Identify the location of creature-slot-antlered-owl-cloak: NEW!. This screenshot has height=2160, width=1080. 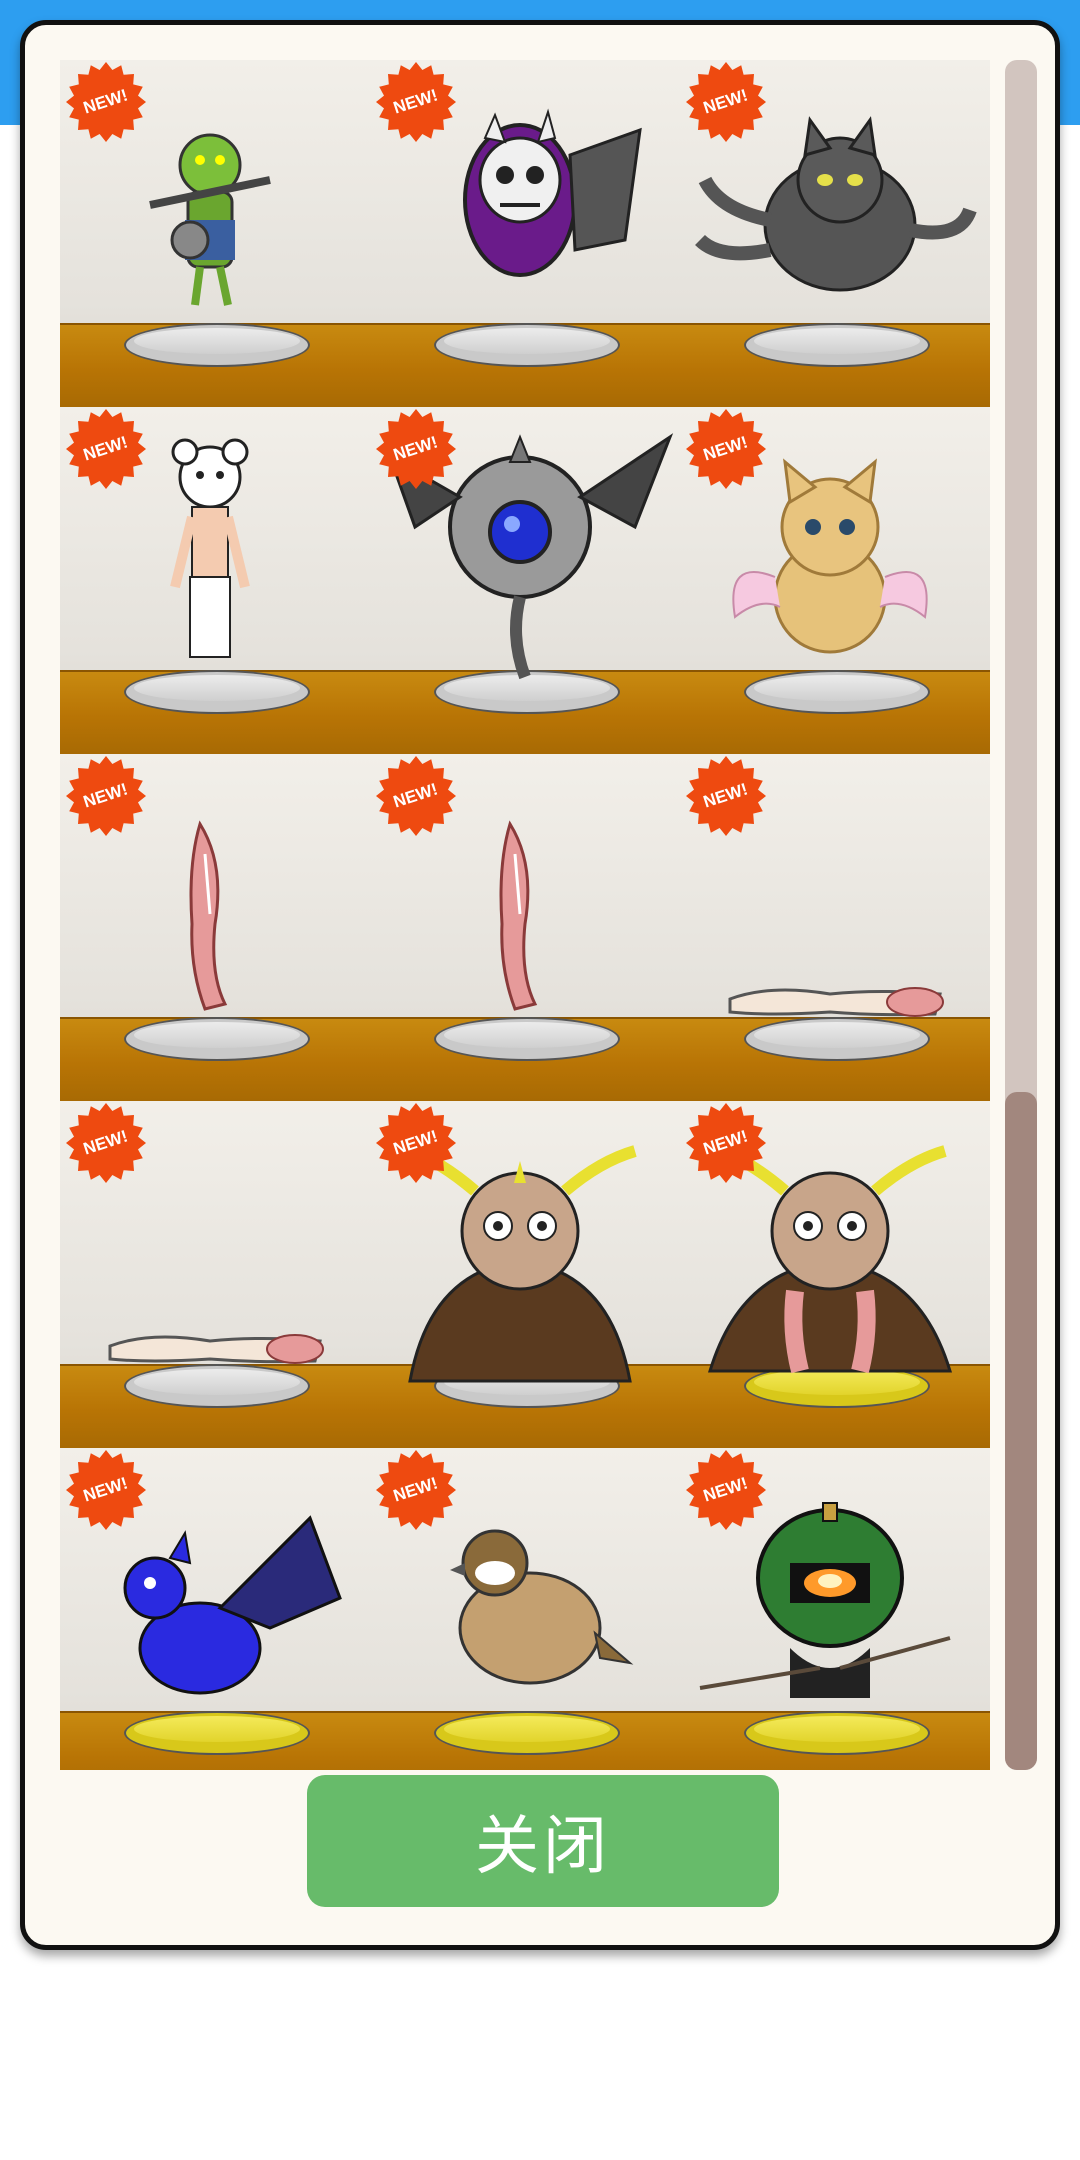
(525, 1274).